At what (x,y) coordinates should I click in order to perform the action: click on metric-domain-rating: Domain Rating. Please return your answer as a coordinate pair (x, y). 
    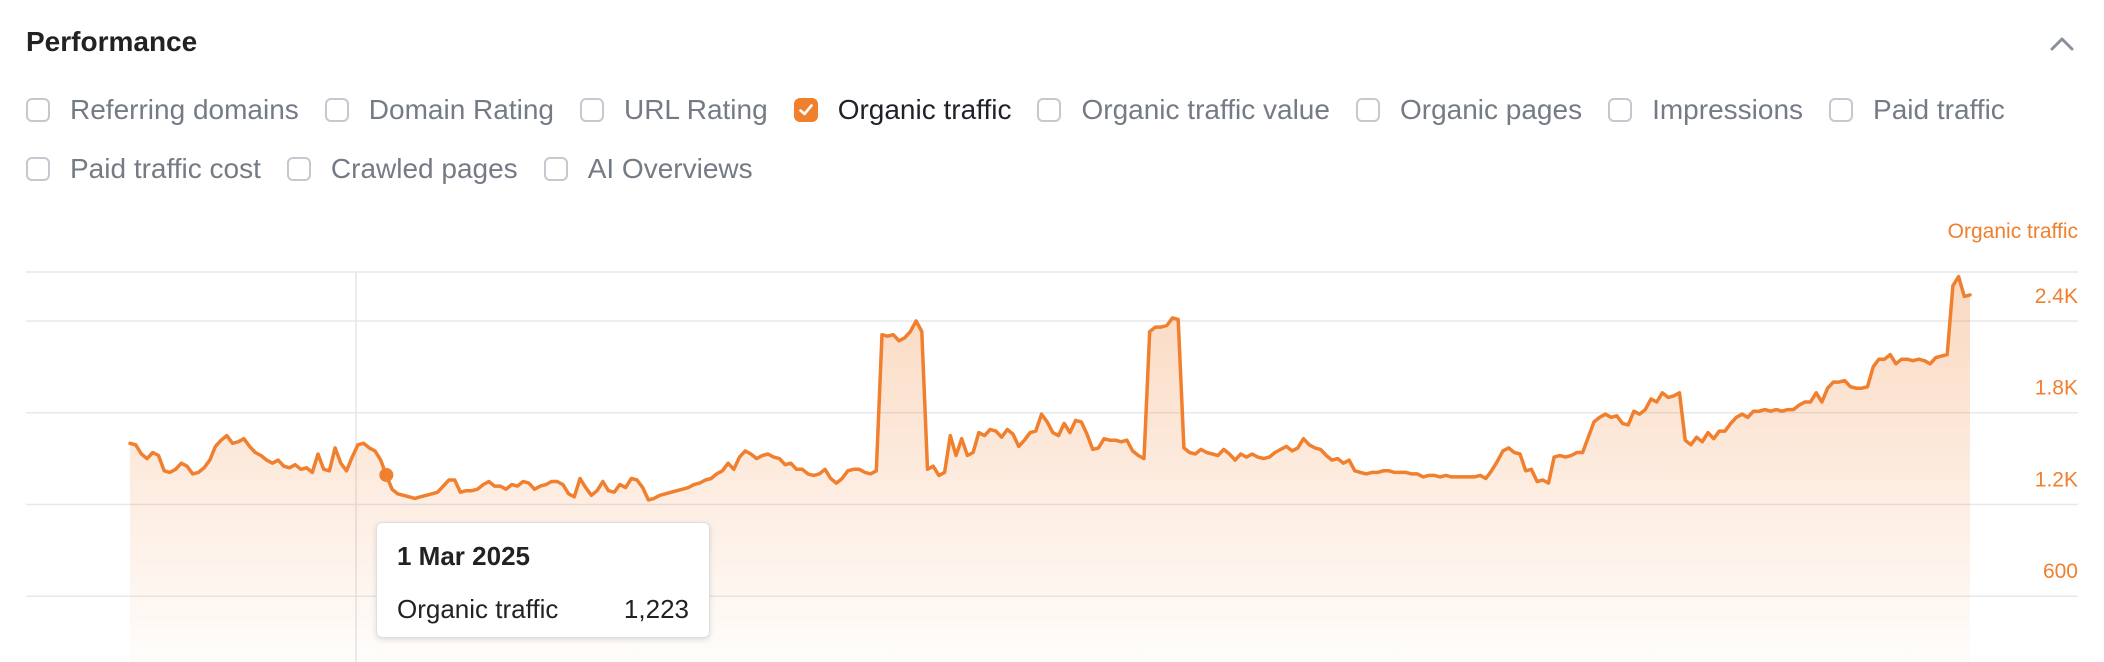
    Looking at the image, I should click on (439, 110).